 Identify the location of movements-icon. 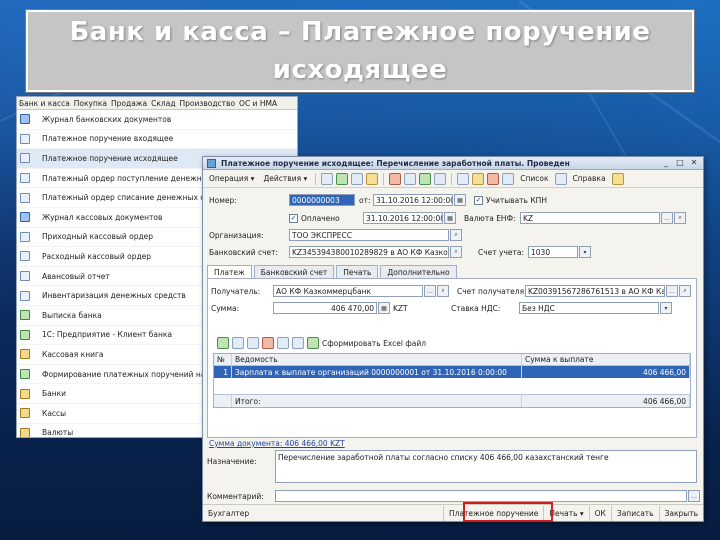
(425, 178).